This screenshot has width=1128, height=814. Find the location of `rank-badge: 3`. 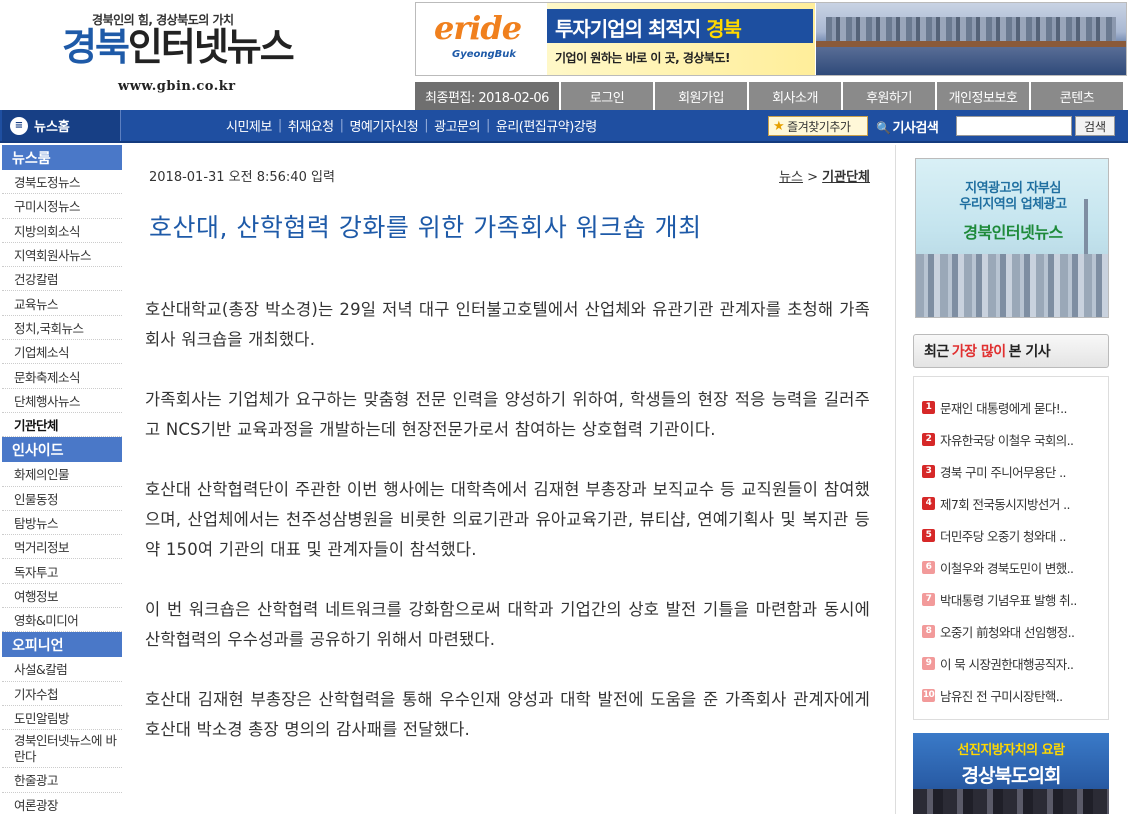

rank-badge: 3 is located at coordinates (928, 471).